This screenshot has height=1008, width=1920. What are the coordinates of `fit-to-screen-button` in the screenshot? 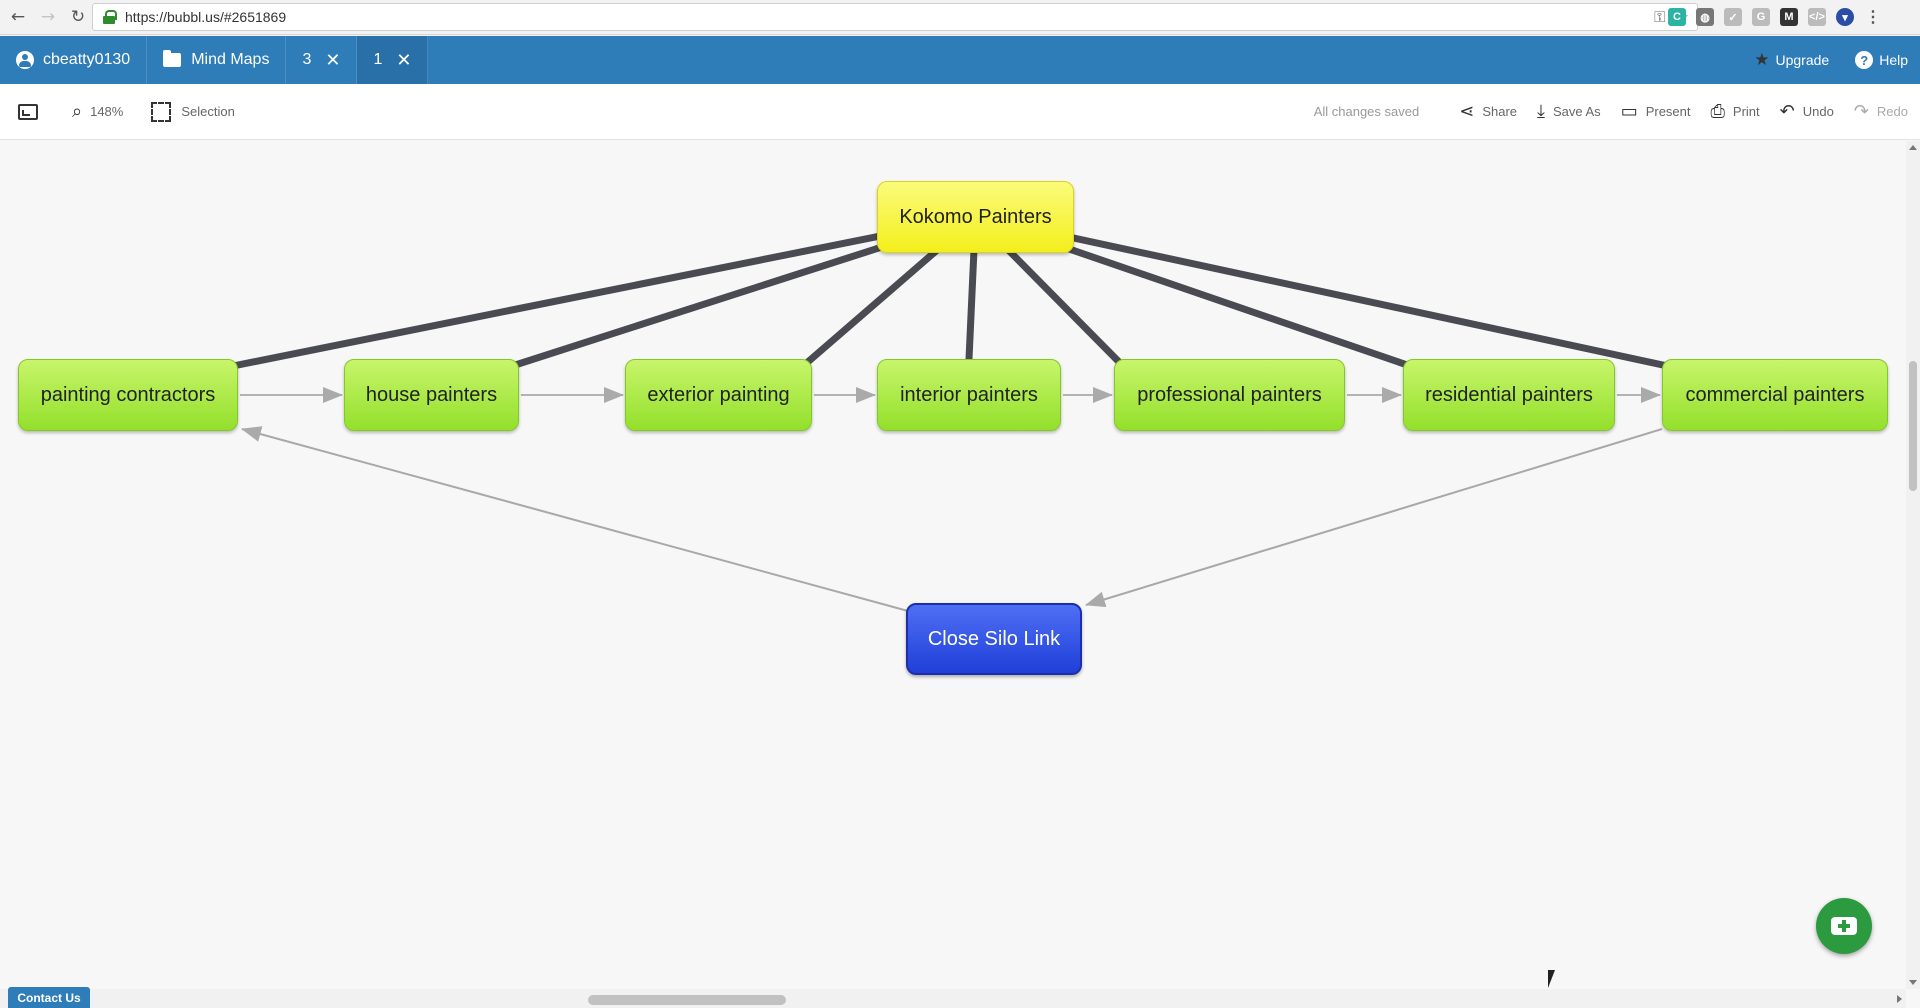 It's located at (32, 111).